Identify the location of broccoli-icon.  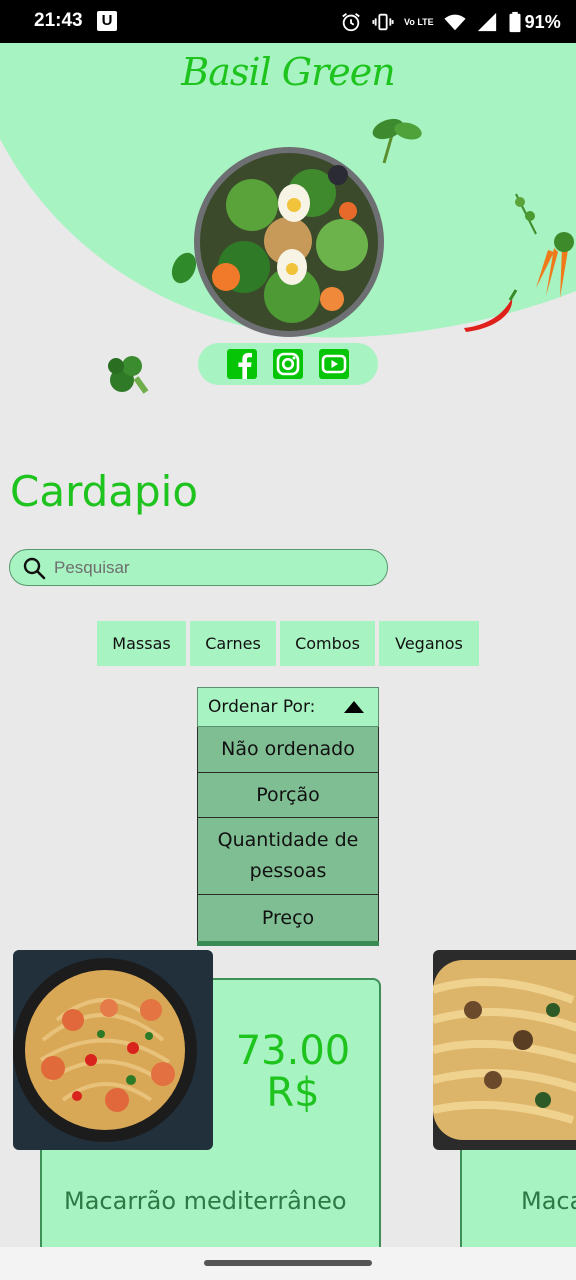
(128, 375).